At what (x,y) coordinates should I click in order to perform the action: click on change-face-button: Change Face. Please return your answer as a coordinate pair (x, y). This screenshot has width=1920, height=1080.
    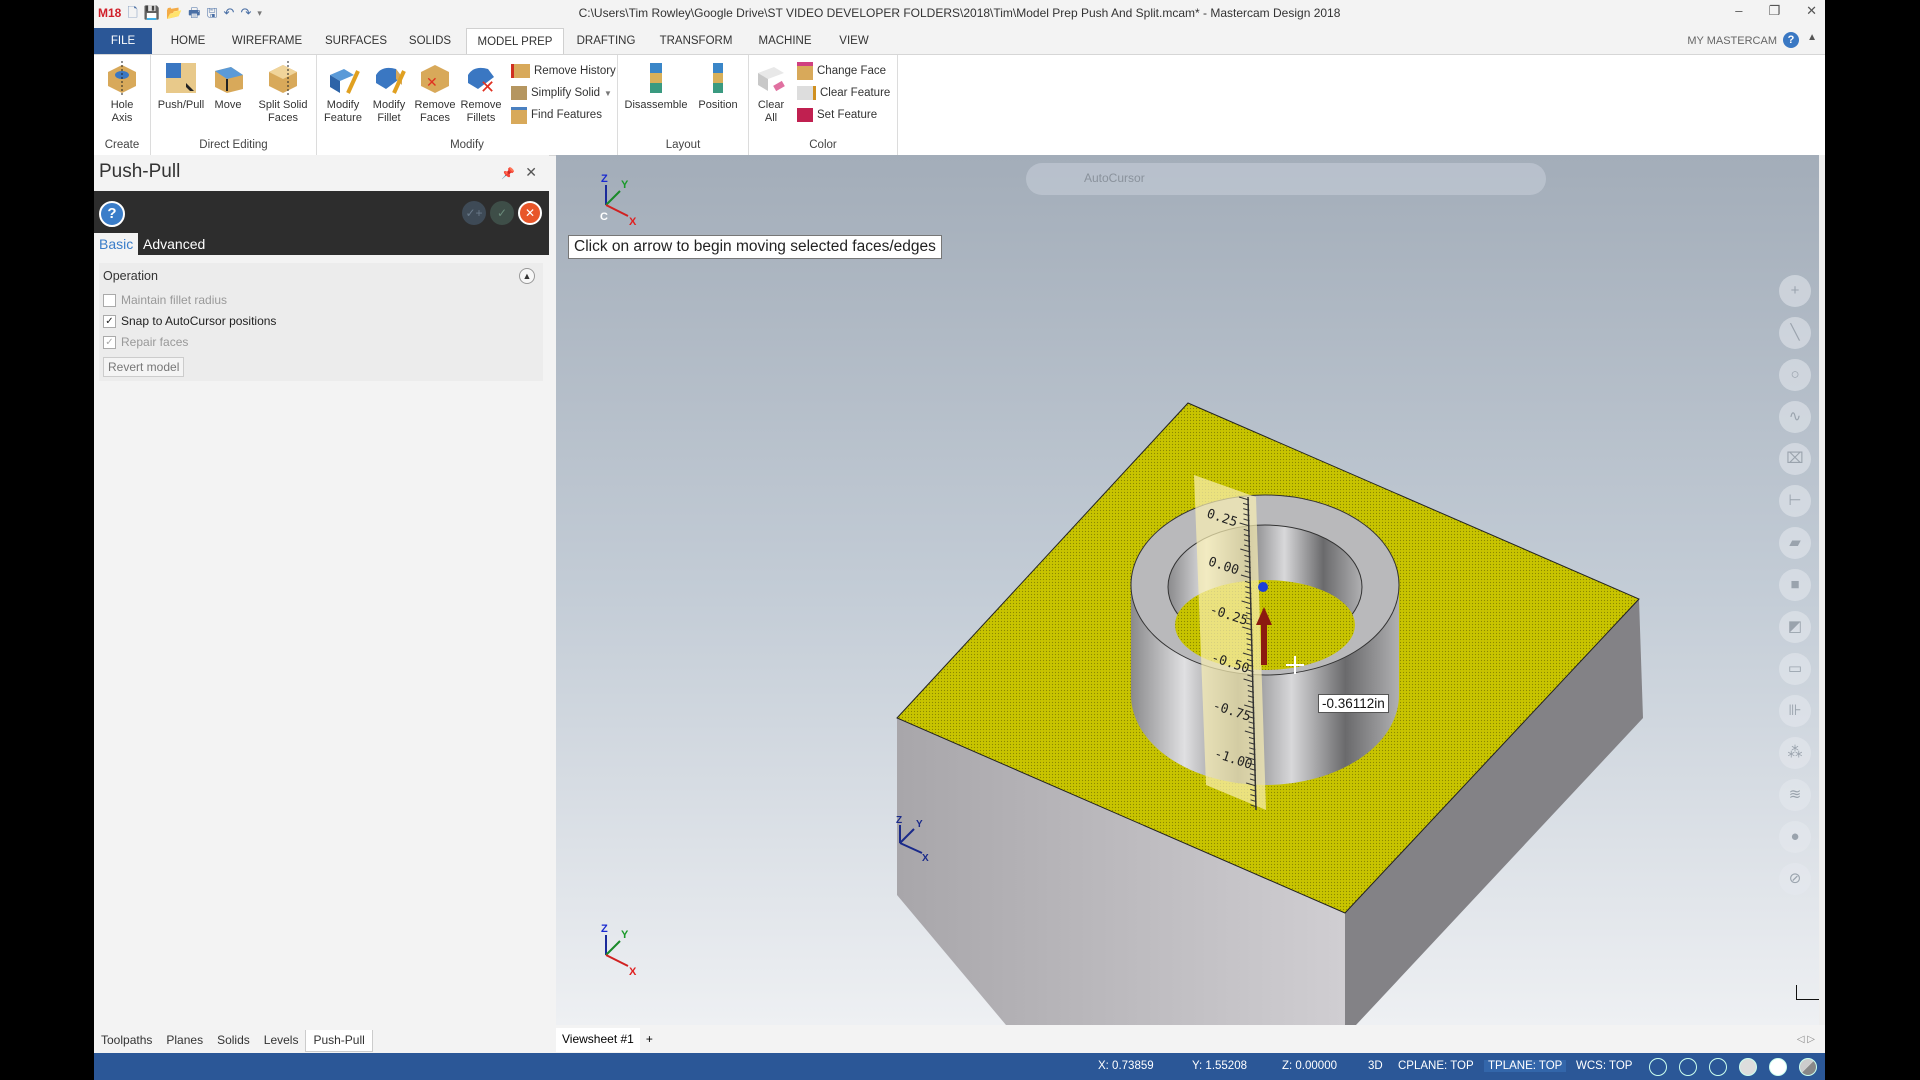
    Looking at the image, I should click on (841, 71).